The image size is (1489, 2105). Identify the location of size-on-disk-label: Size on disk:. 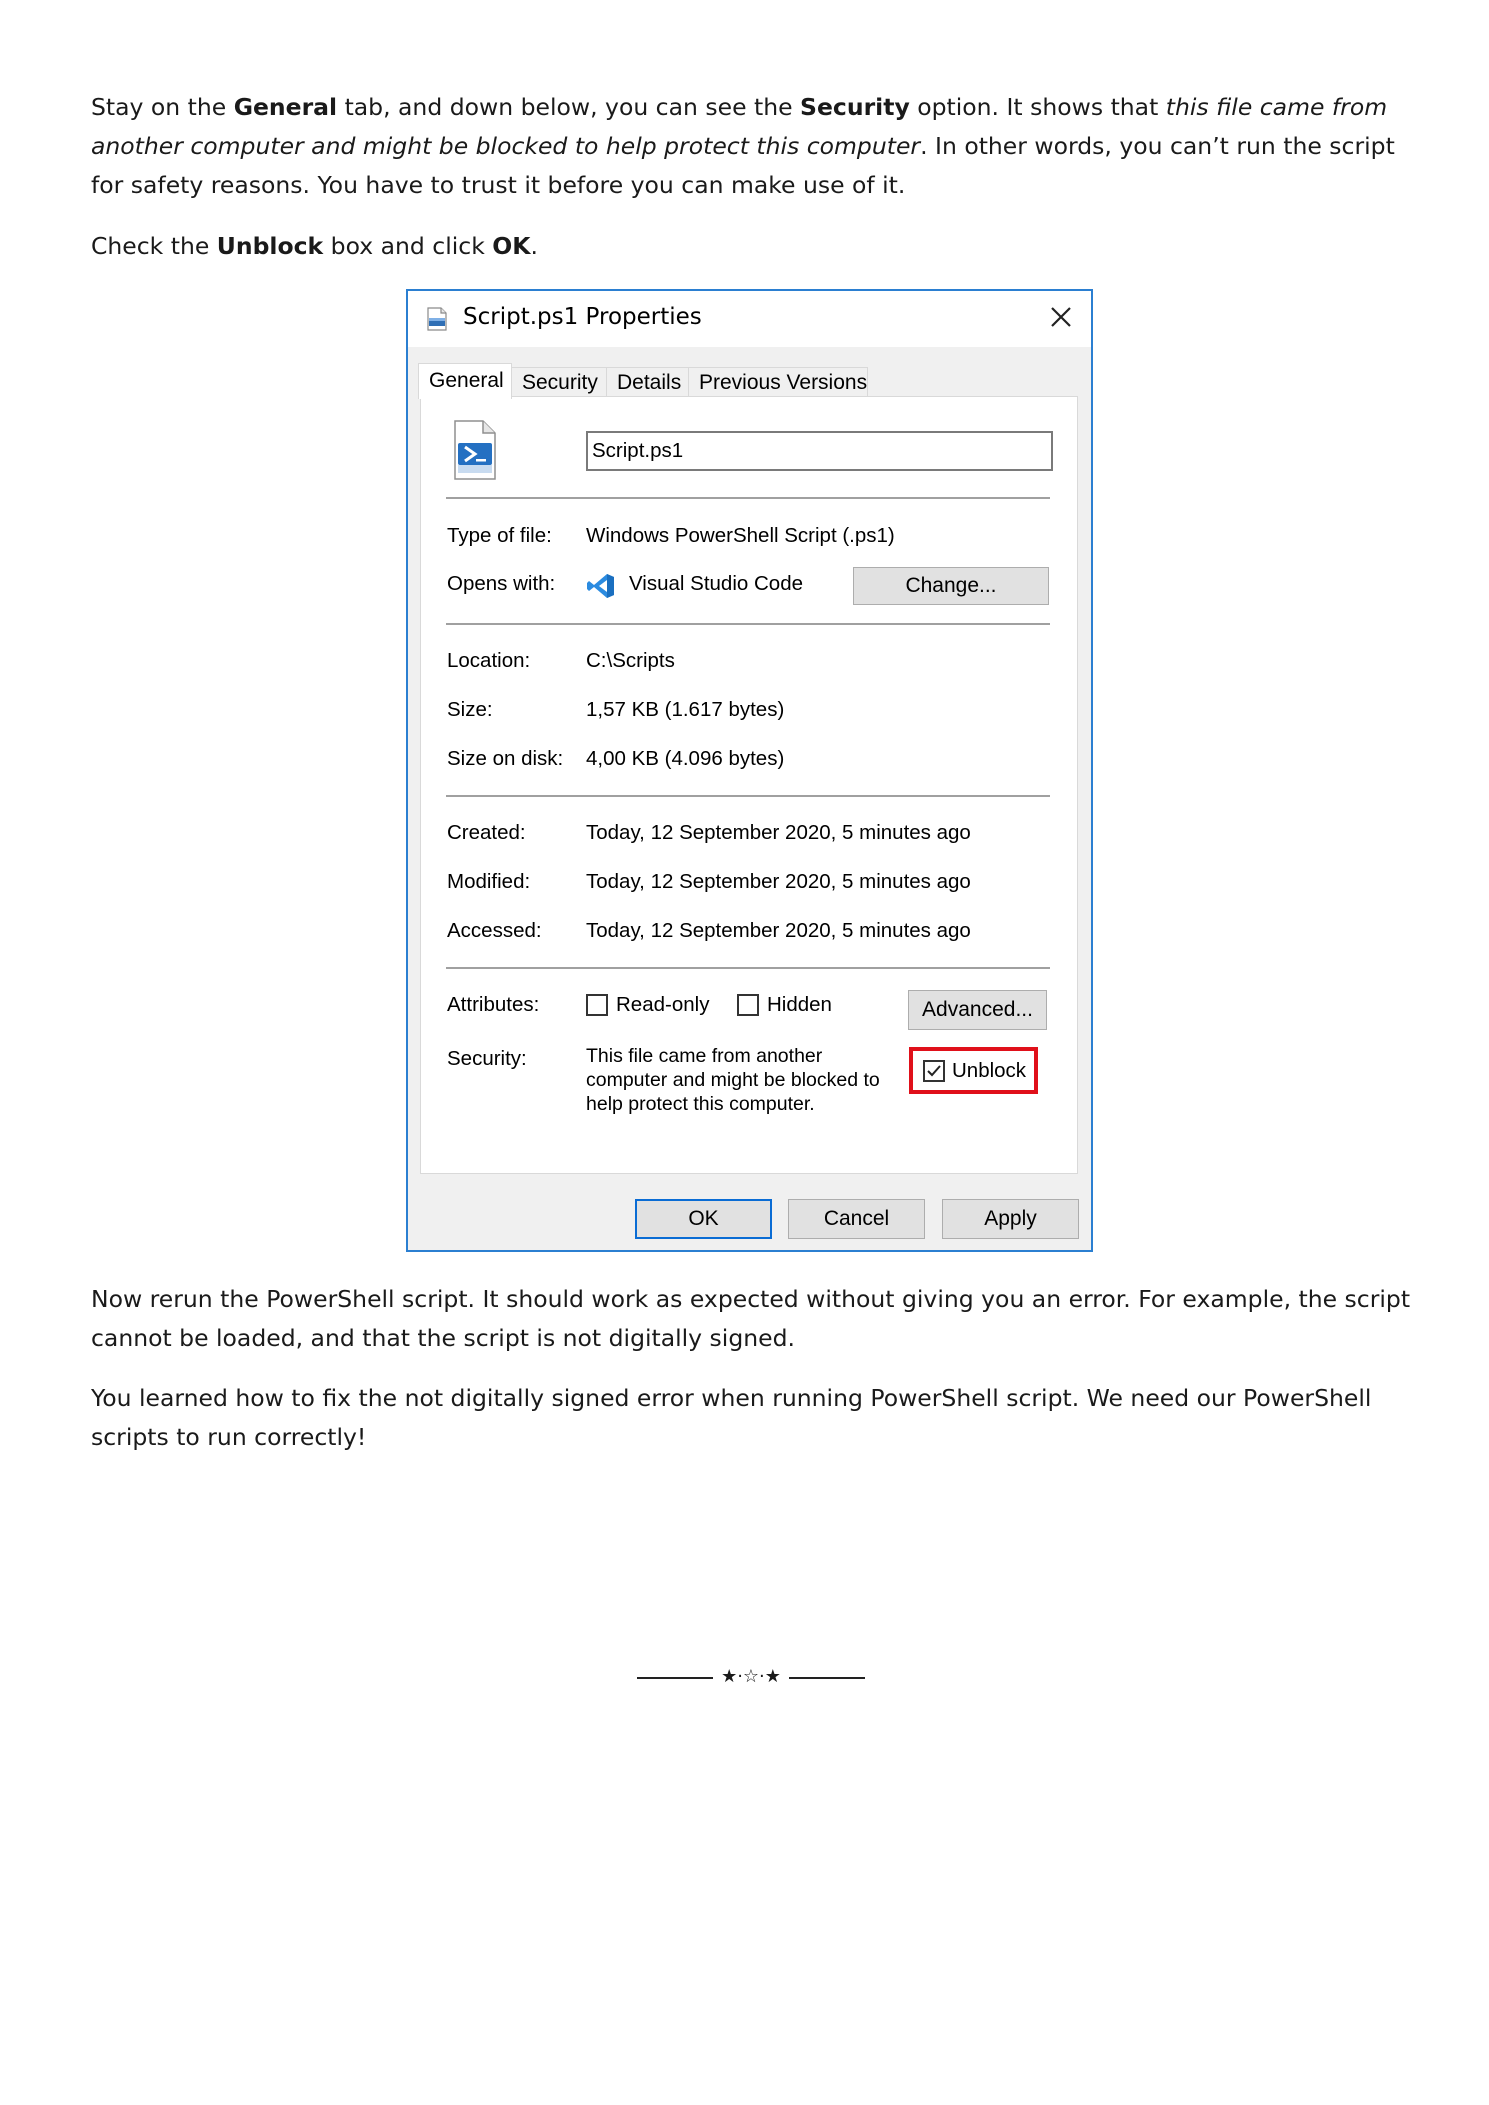
(505, 758).